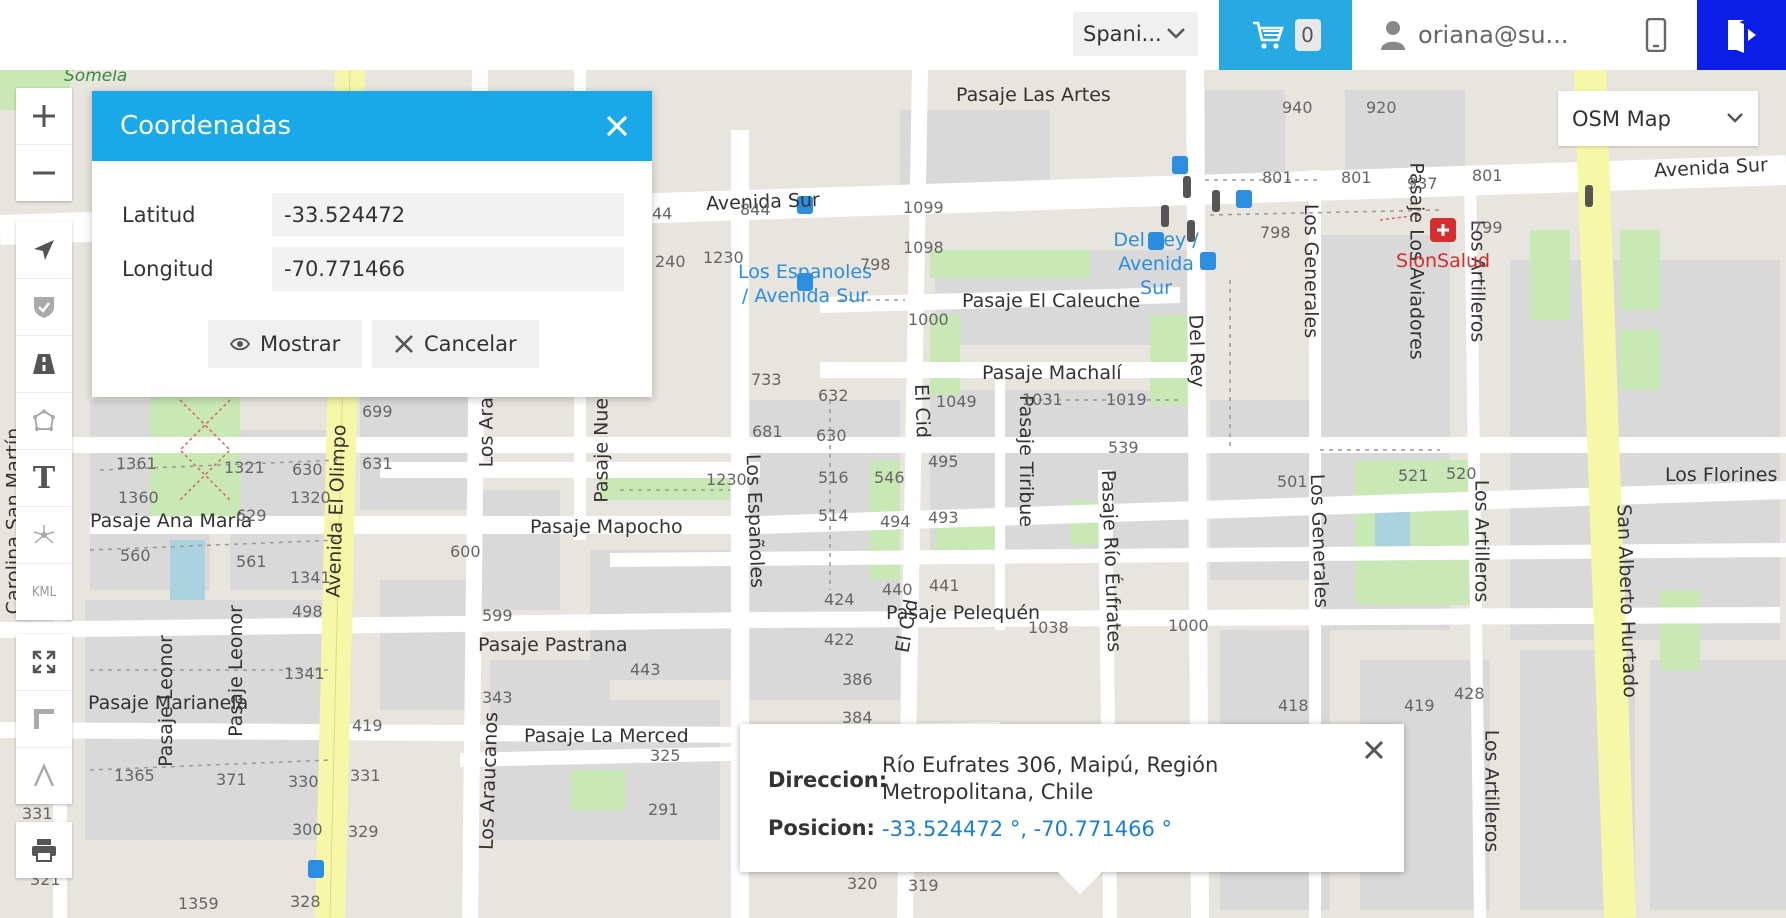 The height and width of the screenshot is (918, 1786). I want to click on house-number: 291, so click(663, 809).